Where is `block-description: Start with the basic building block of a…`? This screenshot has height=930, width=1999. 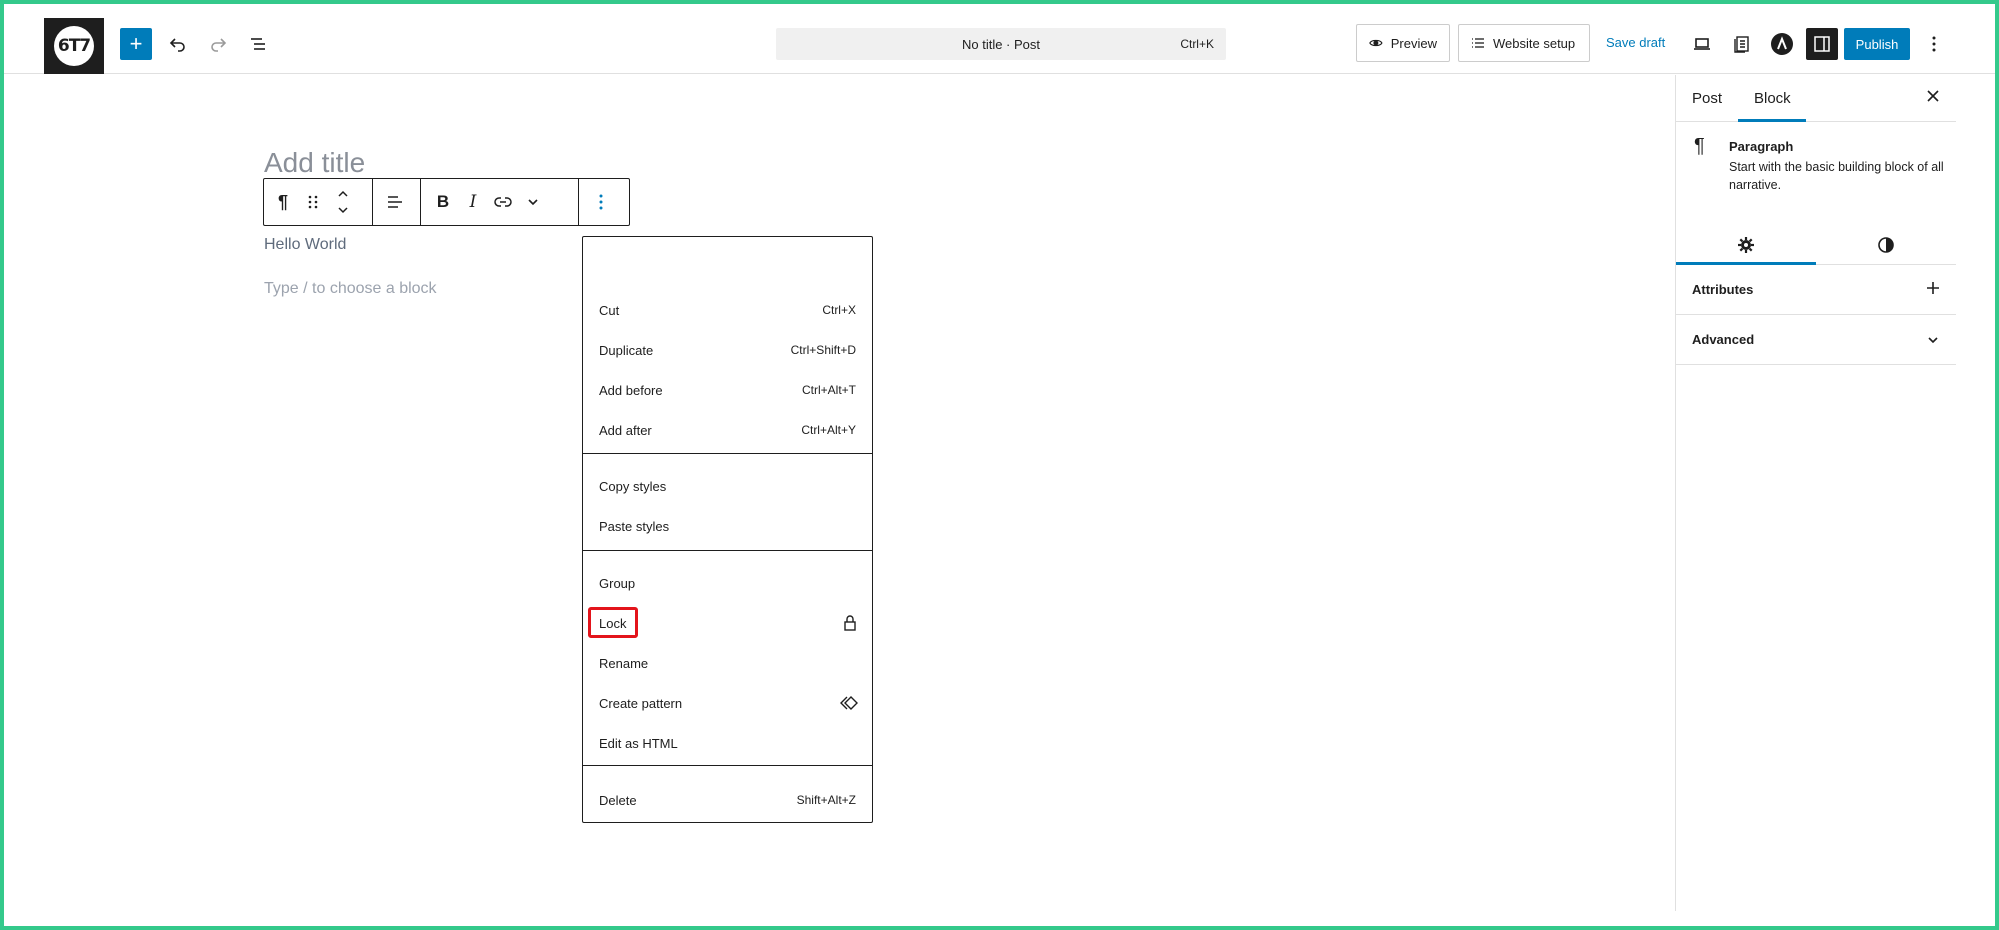 block-description: Start with the basic building block of a… is located at coordinates (1836, 176).